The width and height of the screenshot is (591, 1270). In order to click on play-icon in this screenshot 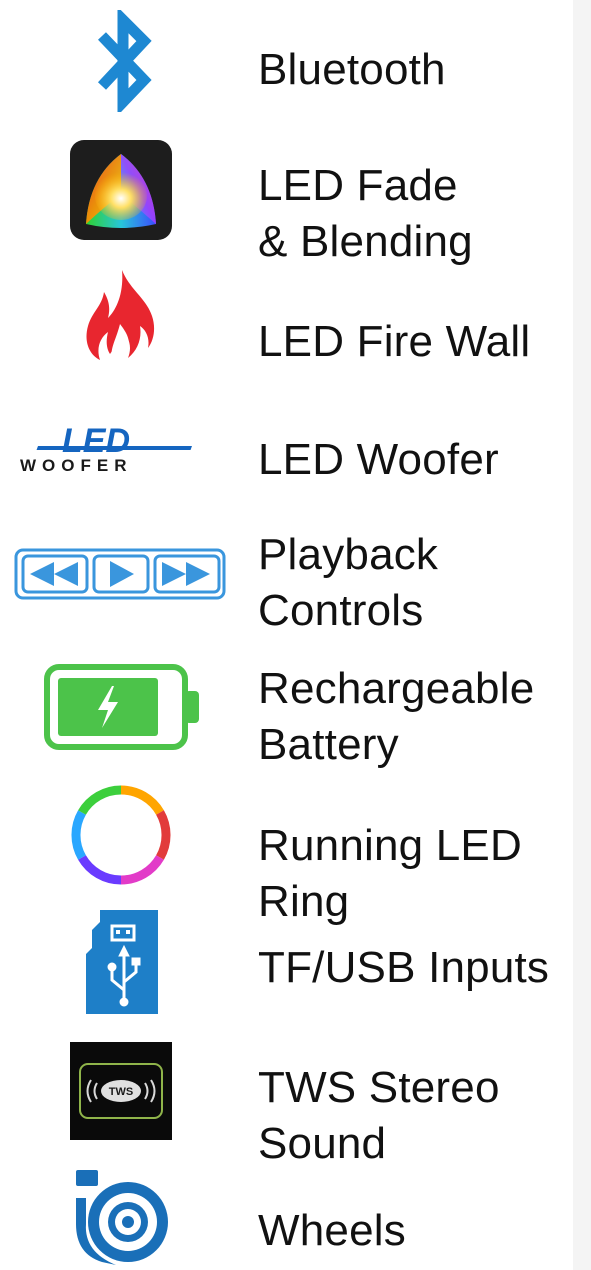, I will do `click(121, 574)`.